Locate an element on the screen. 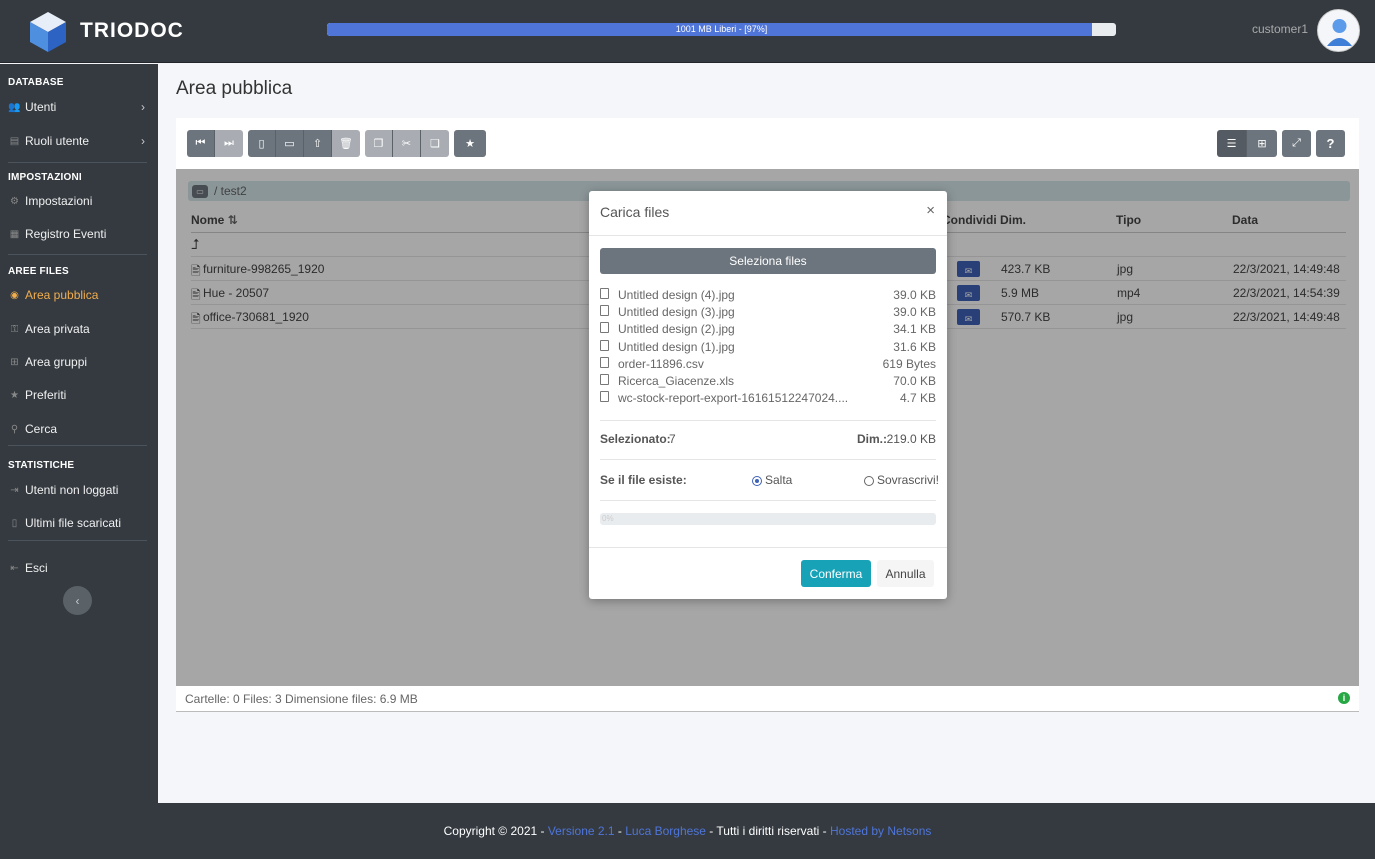  fullscreen-group: ⤢ is located at coordinates (1296, 143).